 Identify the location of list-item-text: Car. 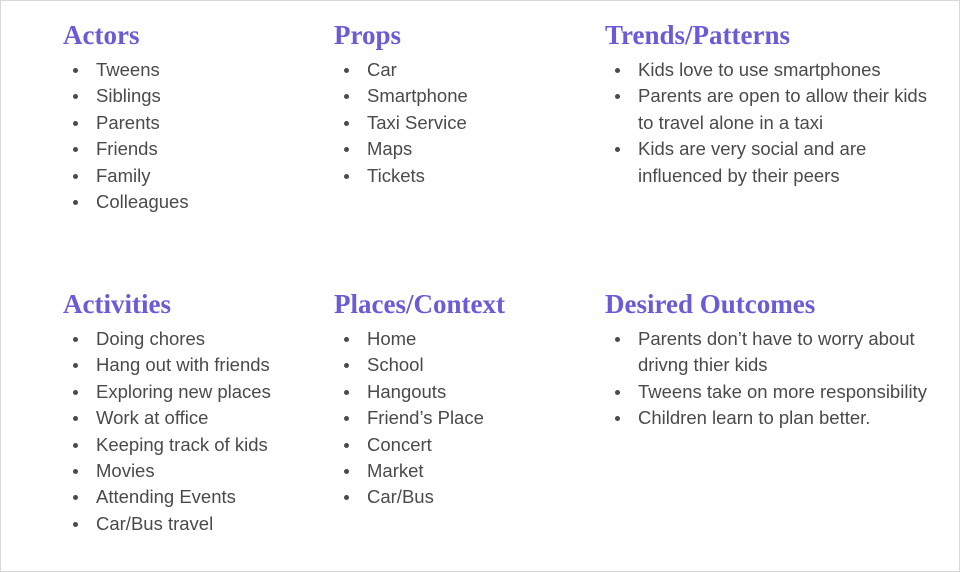
(382, 69).